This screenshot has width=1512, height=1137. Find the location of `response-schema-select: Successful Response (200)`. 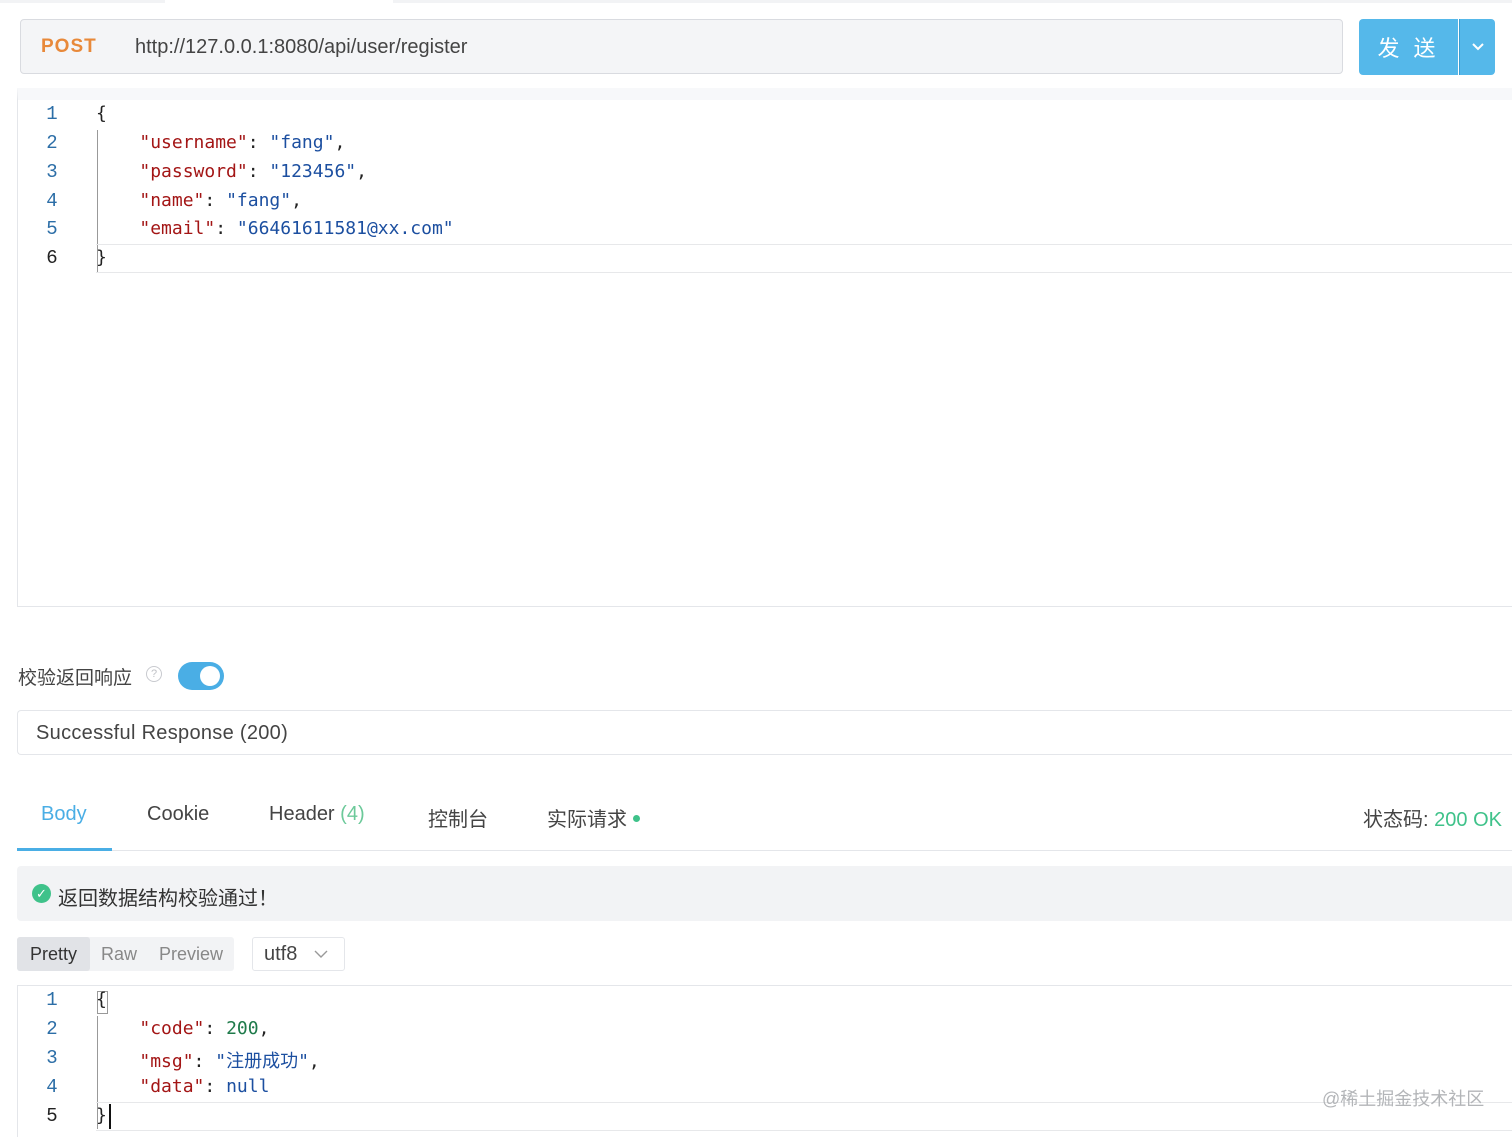

response-schema-select: Successful Response (200) is located at coordinates (764, 732).